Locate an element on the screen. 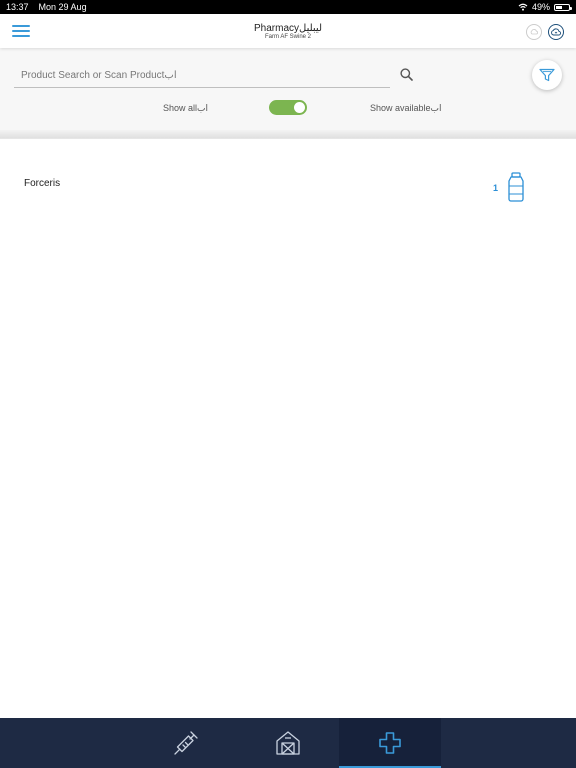 Image resolution: width=576 pixels, height=768 pixels. product-quantity: 1 is located at coordinates (496, 188).